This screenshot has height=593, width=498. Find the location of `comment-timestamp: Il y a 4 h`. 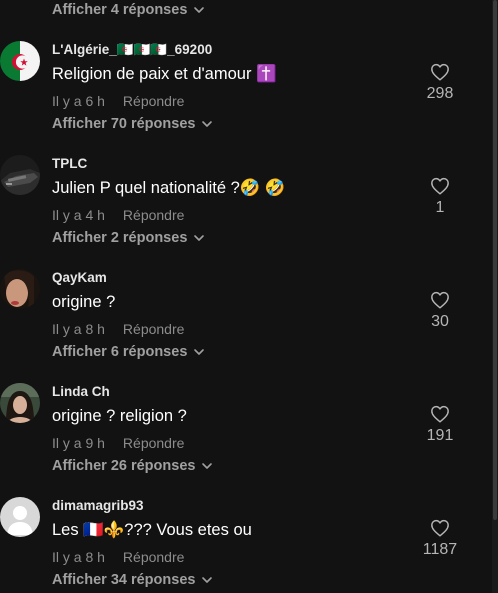

comment-timestamp: Il y a 4 h is located at coordinates (78, 215).